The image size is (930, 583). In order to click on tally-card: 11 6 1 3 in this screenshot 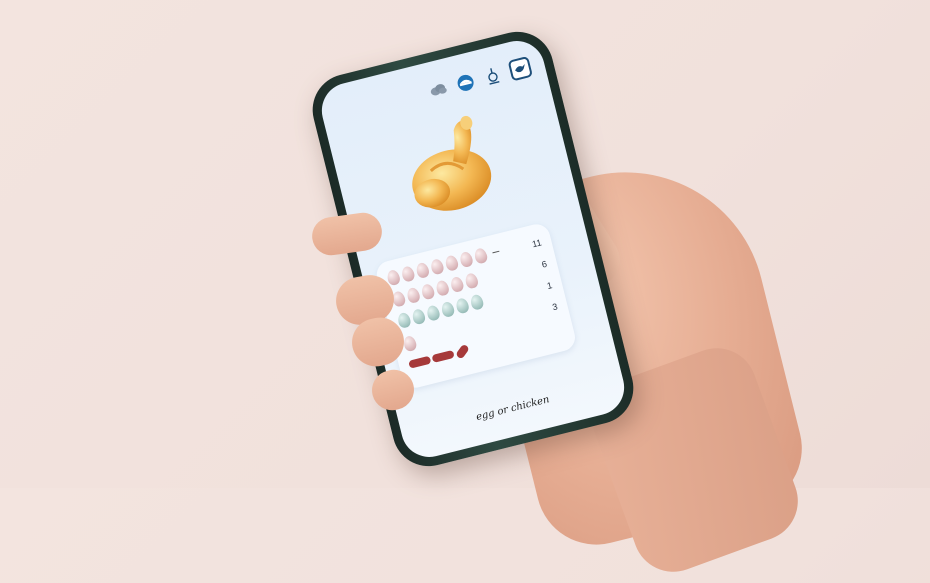, I will do `click(475, 306)`.